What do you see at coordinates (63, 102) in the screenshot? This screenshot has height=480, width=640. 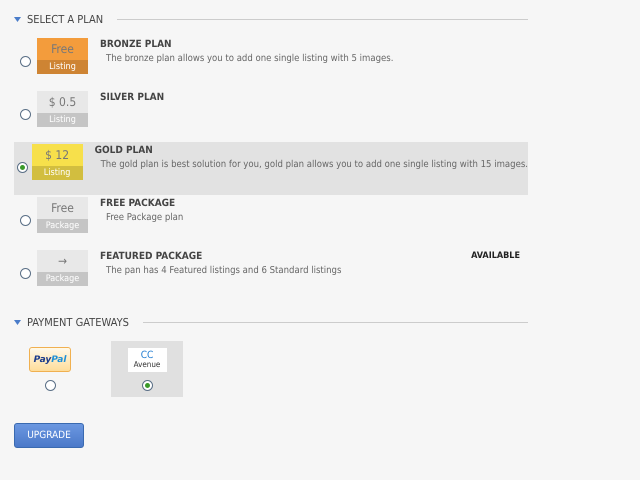 I see `price: $ 0.5` at bounding box center [63, 102].